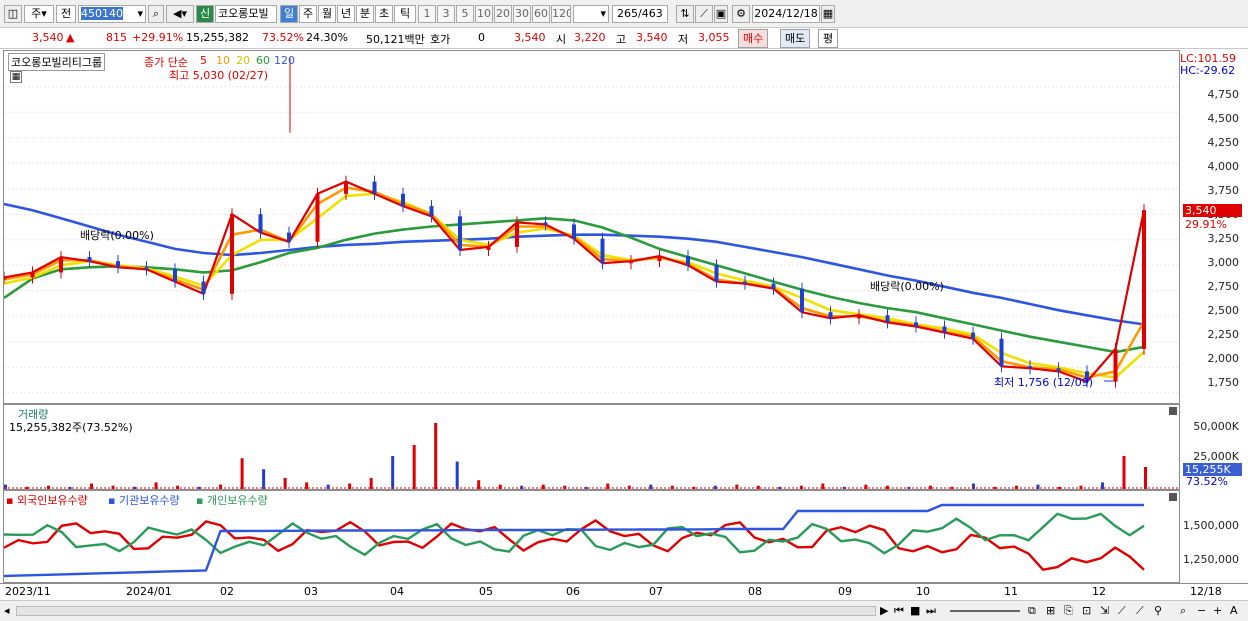  Describe the element at coordinates (57, 62) in the screenshot. I see `chart-title: 코오롱모빌리티그룹` at that location.